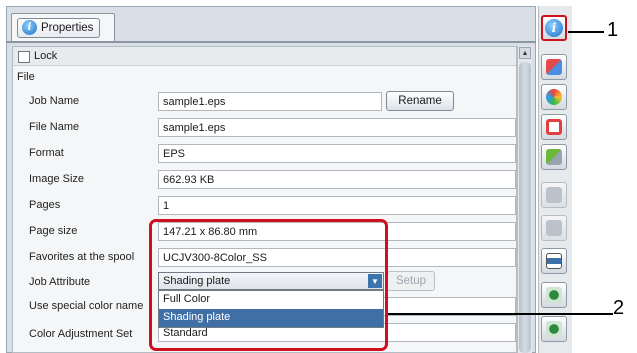 The width and height of the screenshot is (637, 353). I want to click on callout-2-line, so click(500, 314).